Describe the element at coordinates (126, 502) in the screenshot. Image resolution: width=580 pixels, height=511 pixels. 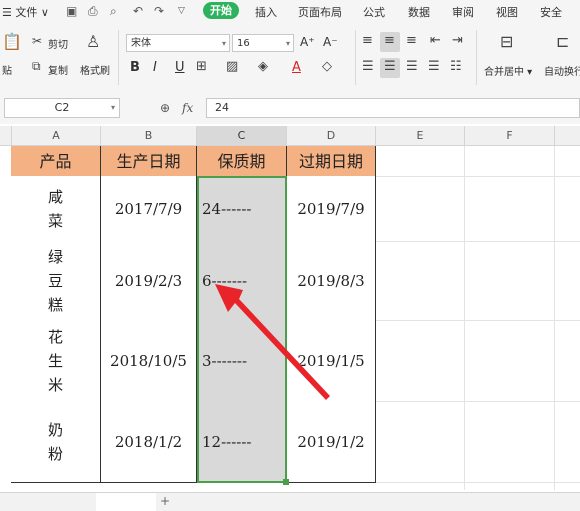
I see `sheet-tab-active` at that location.